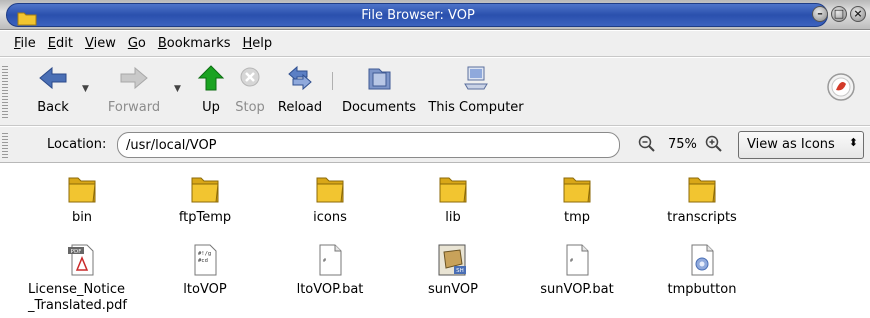 The height and width of the screenshot is (318, 870). What do you see at coordinates (82, 278) in the screenshot?
I see `file-item: PDF License_Notice _Translated.pdf` at bounding box center [82, 278].